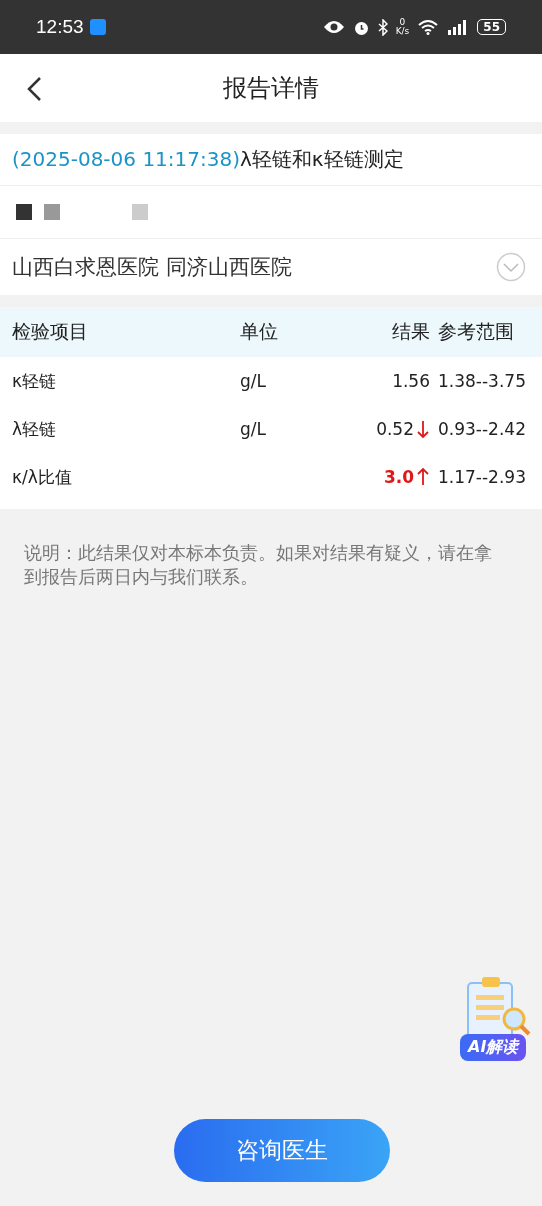 This screenshot has height=1206, width=542. What do you see at coordinates (482, 477) in the screenshot?
I see `table-cell-text: 1.17--2.93` at bounding box center [482, 477].